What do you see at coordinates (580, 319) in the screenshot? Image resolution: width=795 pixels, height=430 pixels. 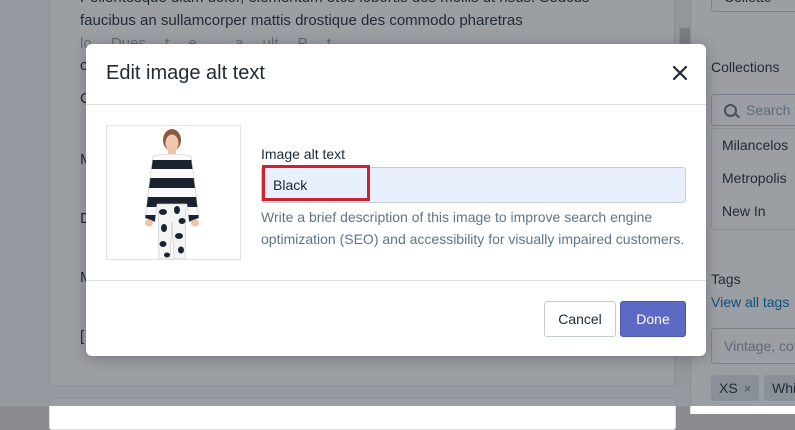 I see `cancel-button: Cancel` at bounding box center [580, 319].